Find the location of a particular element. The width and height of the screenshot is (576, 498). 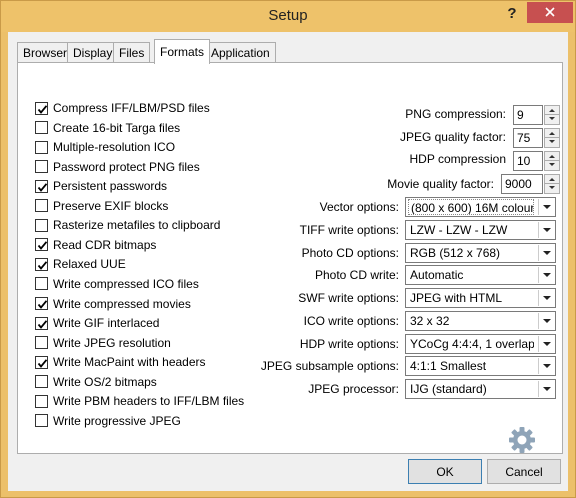

checkbox-label: Preserve EXIF blocks is located at coordinates (111, 205).